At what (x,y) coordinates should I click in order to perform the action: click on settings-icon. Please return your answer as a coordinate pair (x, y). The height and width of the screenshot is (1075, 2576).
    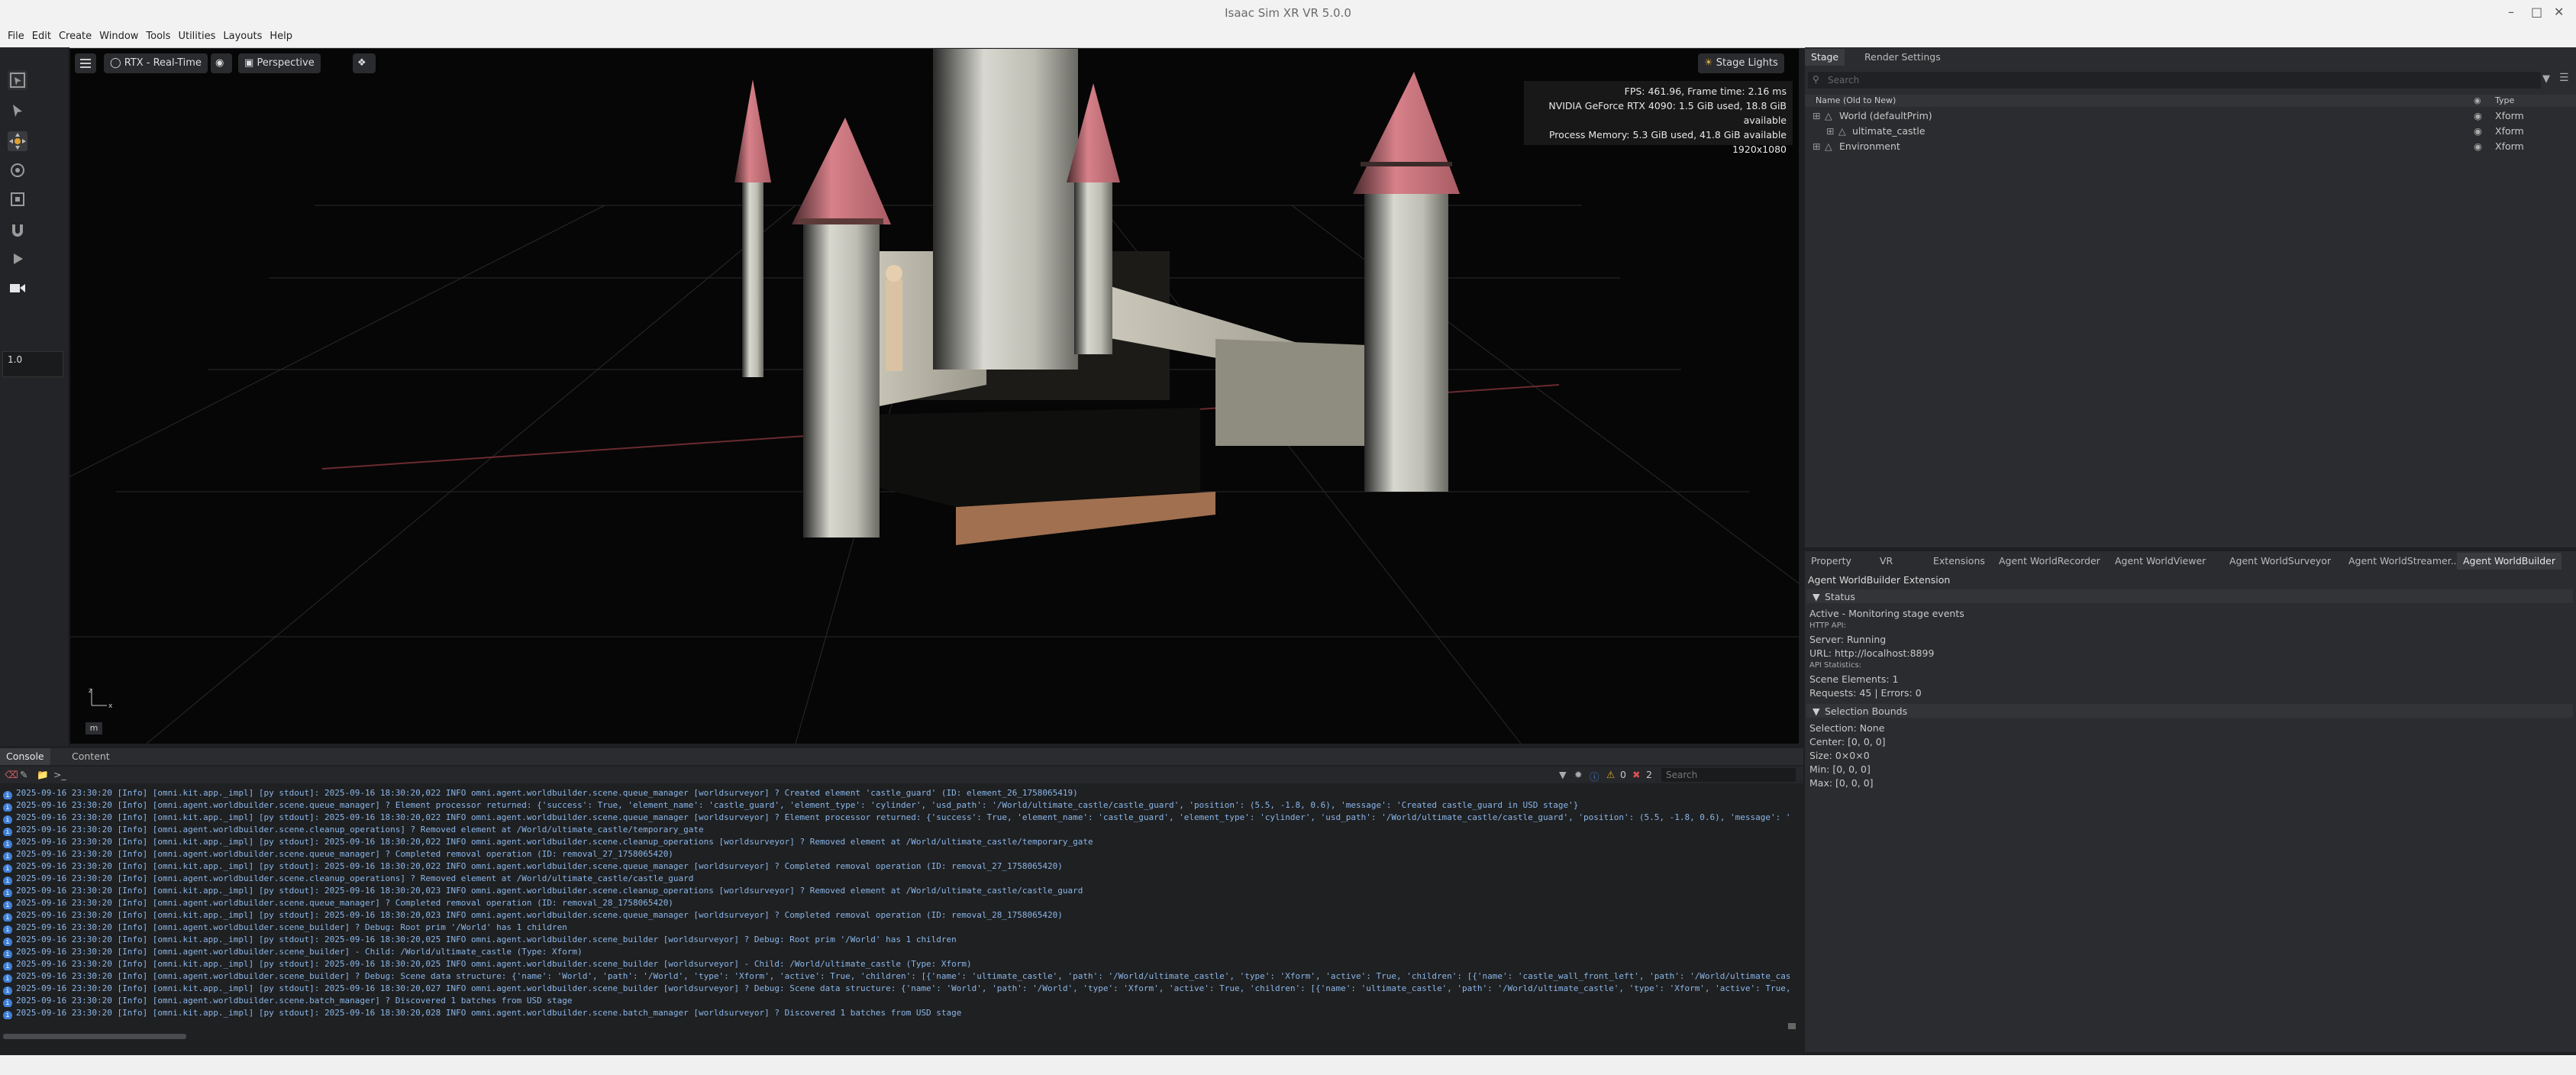
    Looking at the image, I should click on (85, 63).